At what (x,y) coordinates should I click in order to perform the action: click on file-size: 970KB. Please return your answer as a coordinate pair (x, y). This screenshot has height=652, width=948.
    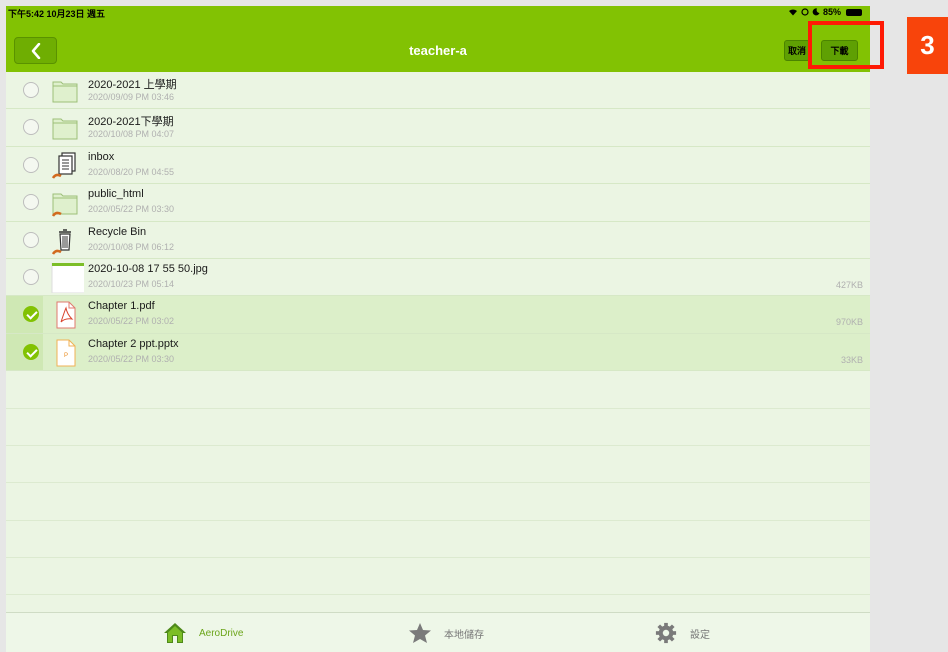
    Looking at the image, I should click on (849, 322).